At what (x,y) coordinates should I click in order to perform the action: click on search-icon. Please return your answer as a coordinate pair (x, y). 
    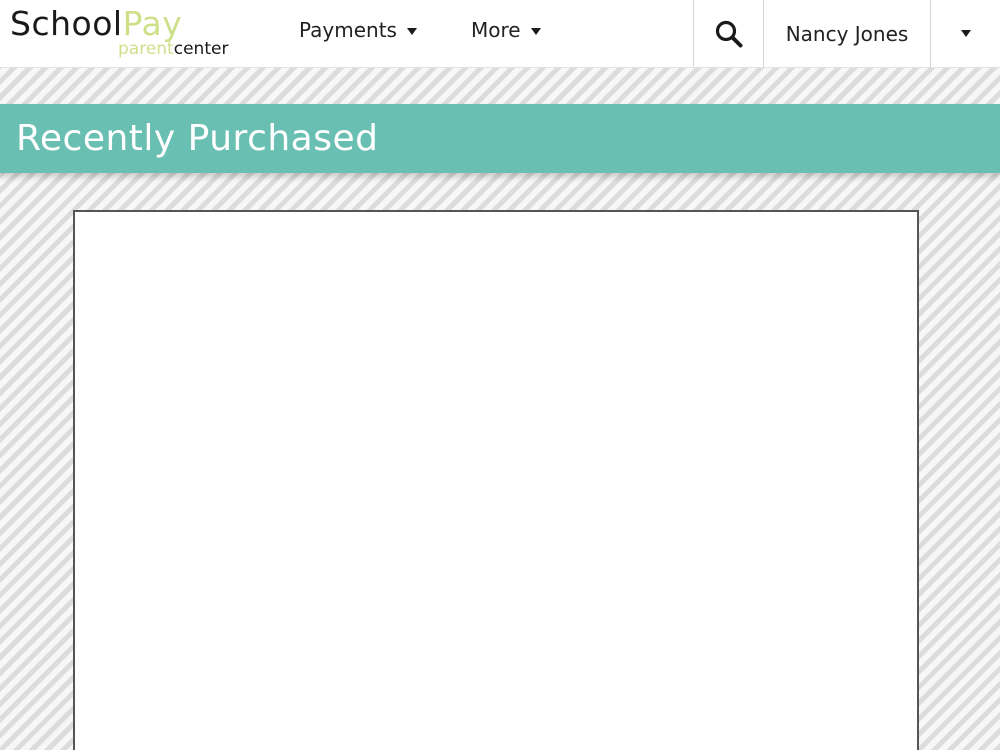
    Looking at the image, I should click on (728, 33).